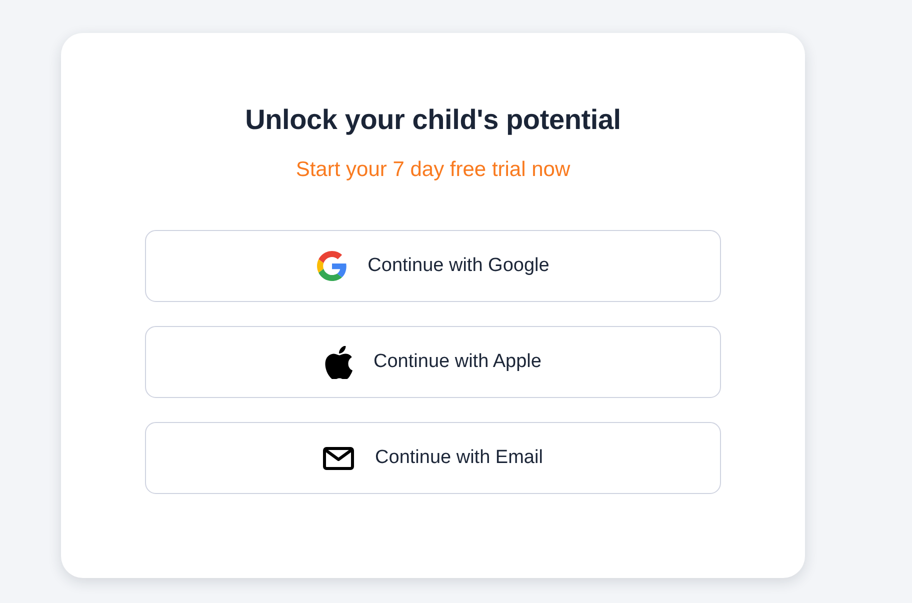  I want to click on card-title: Unlock your child's potential, so click(433, 120).